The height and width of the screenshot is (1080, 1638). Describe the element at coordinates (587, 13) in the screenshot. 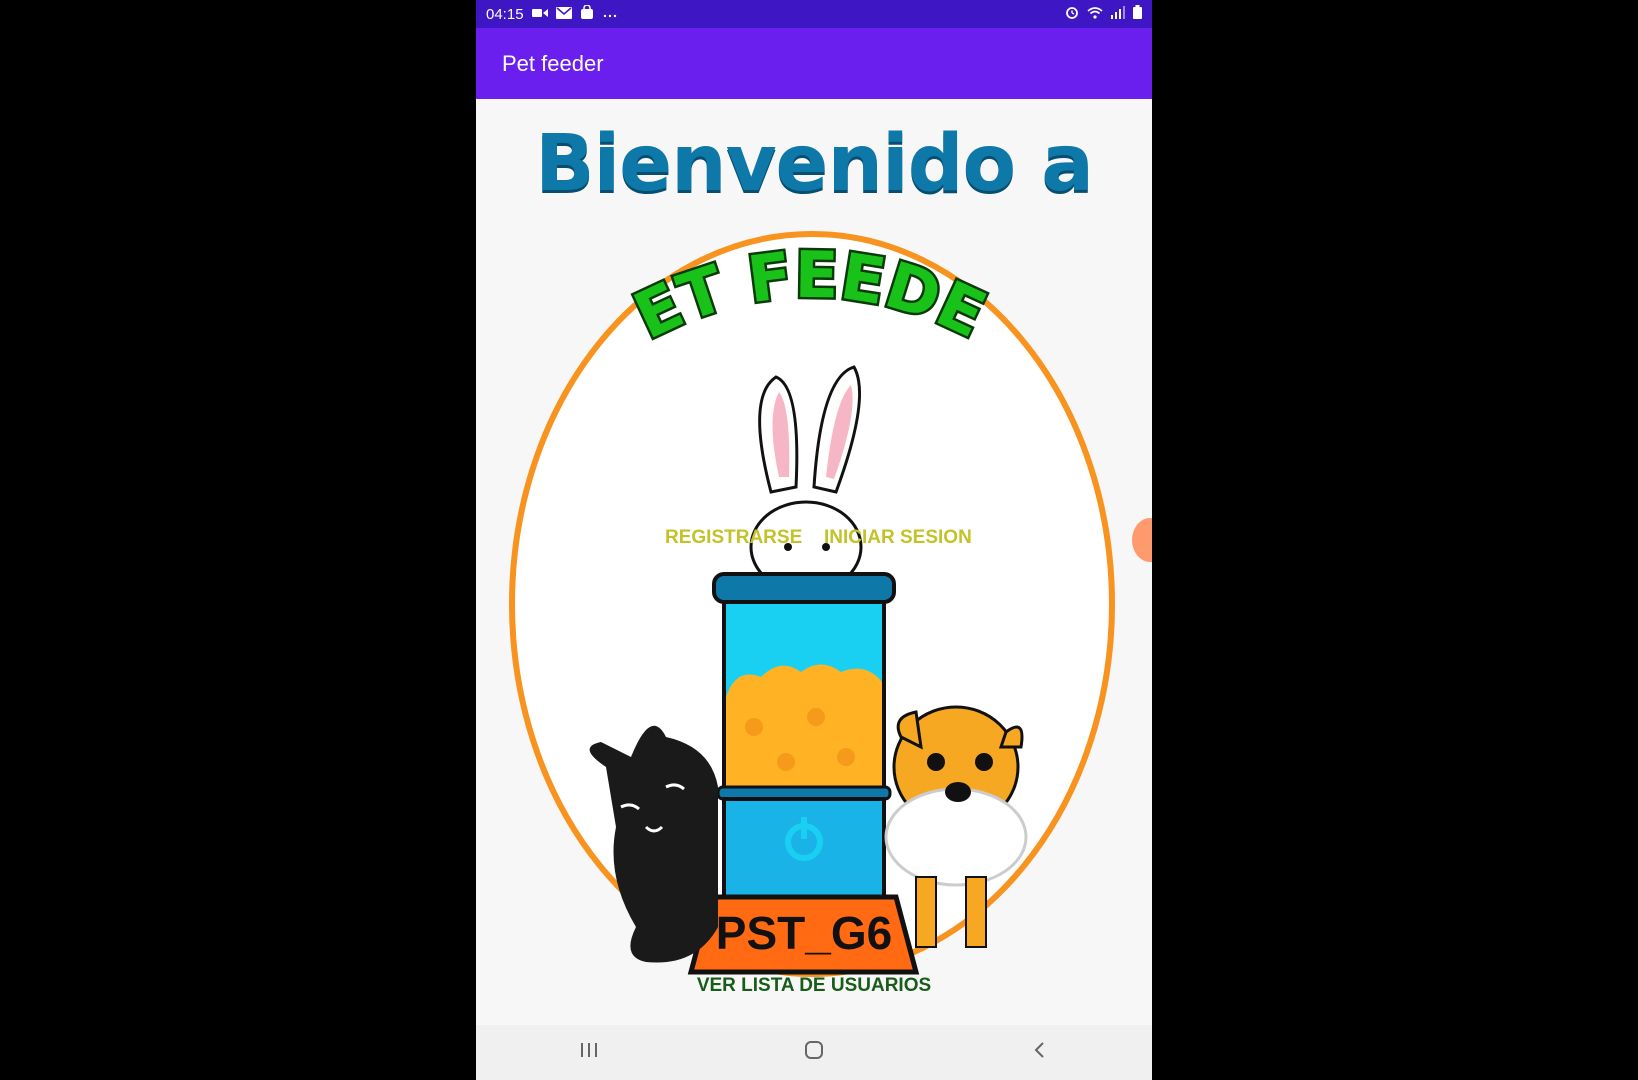

I see `bag-icon` at that location.